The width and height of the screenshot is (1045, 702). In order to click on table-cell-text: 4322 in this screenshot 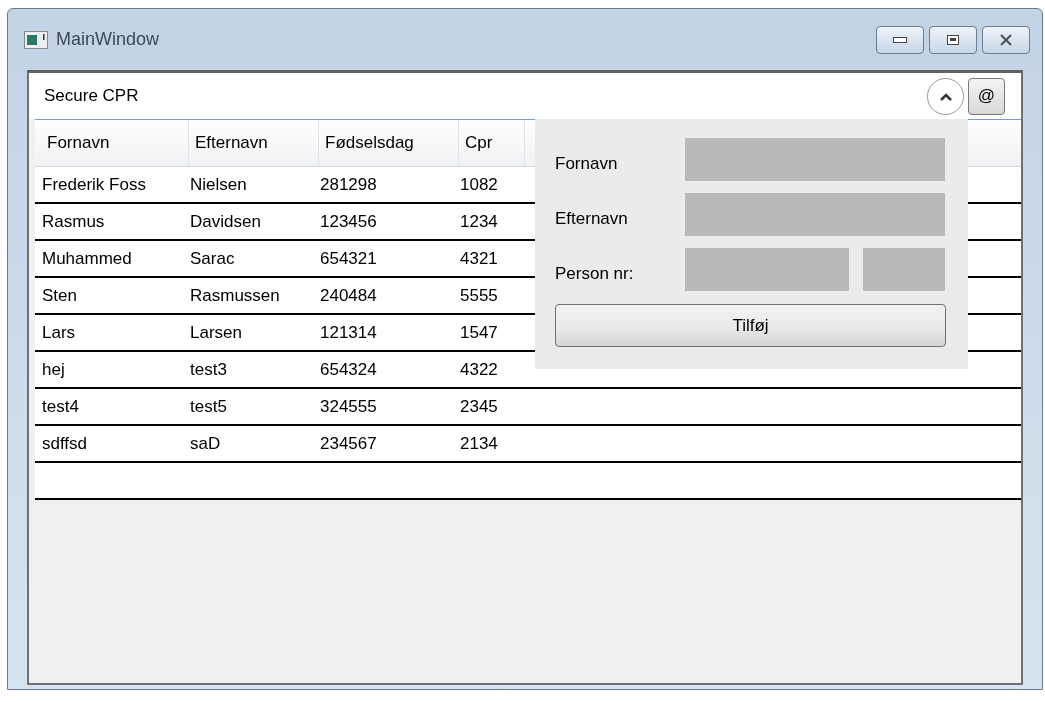, I will do `click(479, 369)`.